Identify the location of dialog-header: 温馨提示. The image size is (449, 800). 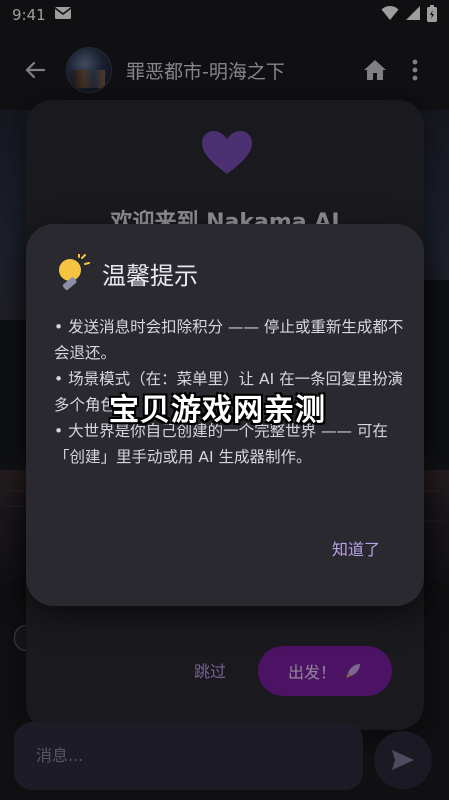
(126, 273).